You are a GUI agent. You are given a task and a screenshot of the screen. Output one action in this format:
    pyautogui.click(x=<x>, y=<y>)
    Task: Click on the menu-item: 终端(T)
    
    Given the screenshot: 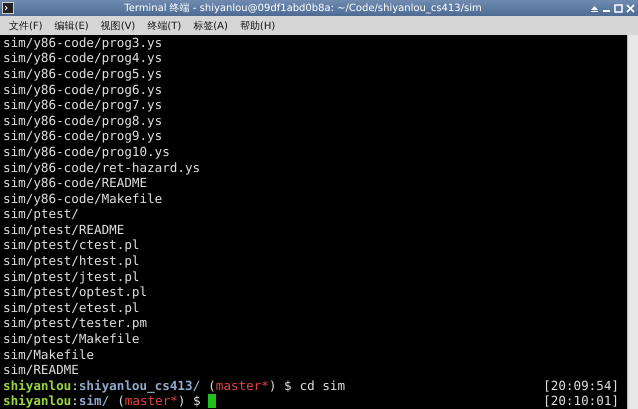 What is the action you would take?
    pyautogui.click(x=164, y=25)
    